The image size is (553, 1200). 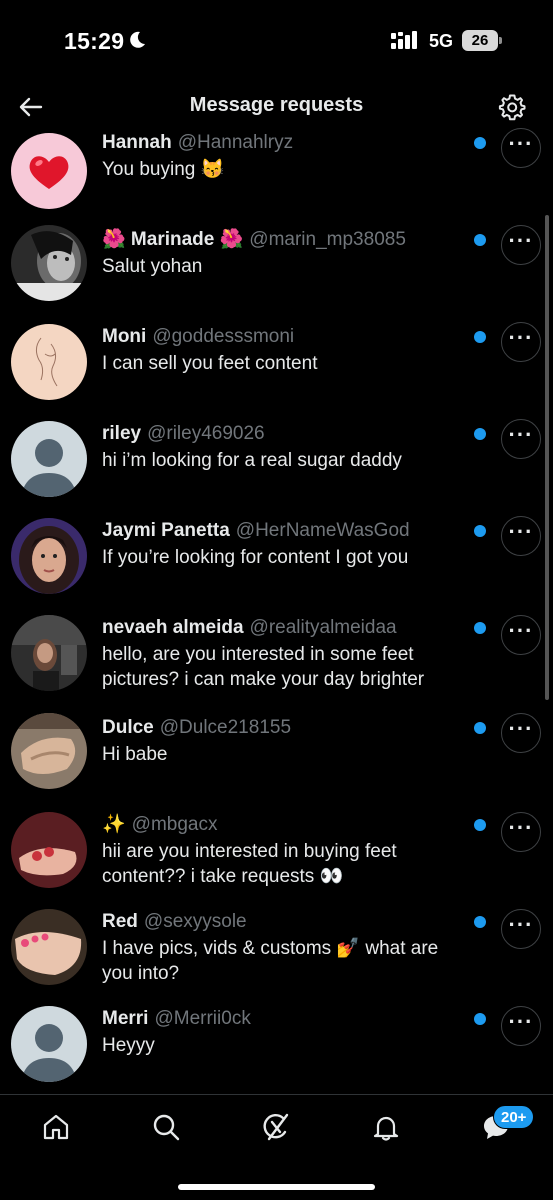 I want to click on display-name: Dulce, so click(x=128, y=727).